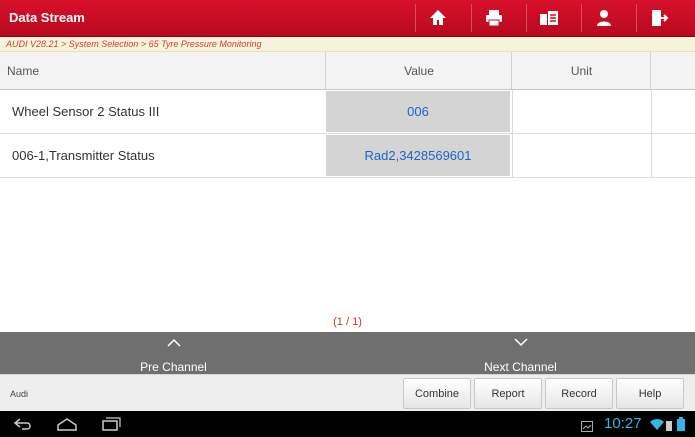 The height and width of the screenshot is (437, 695). I want to click on user-icon, so click(603, 18).